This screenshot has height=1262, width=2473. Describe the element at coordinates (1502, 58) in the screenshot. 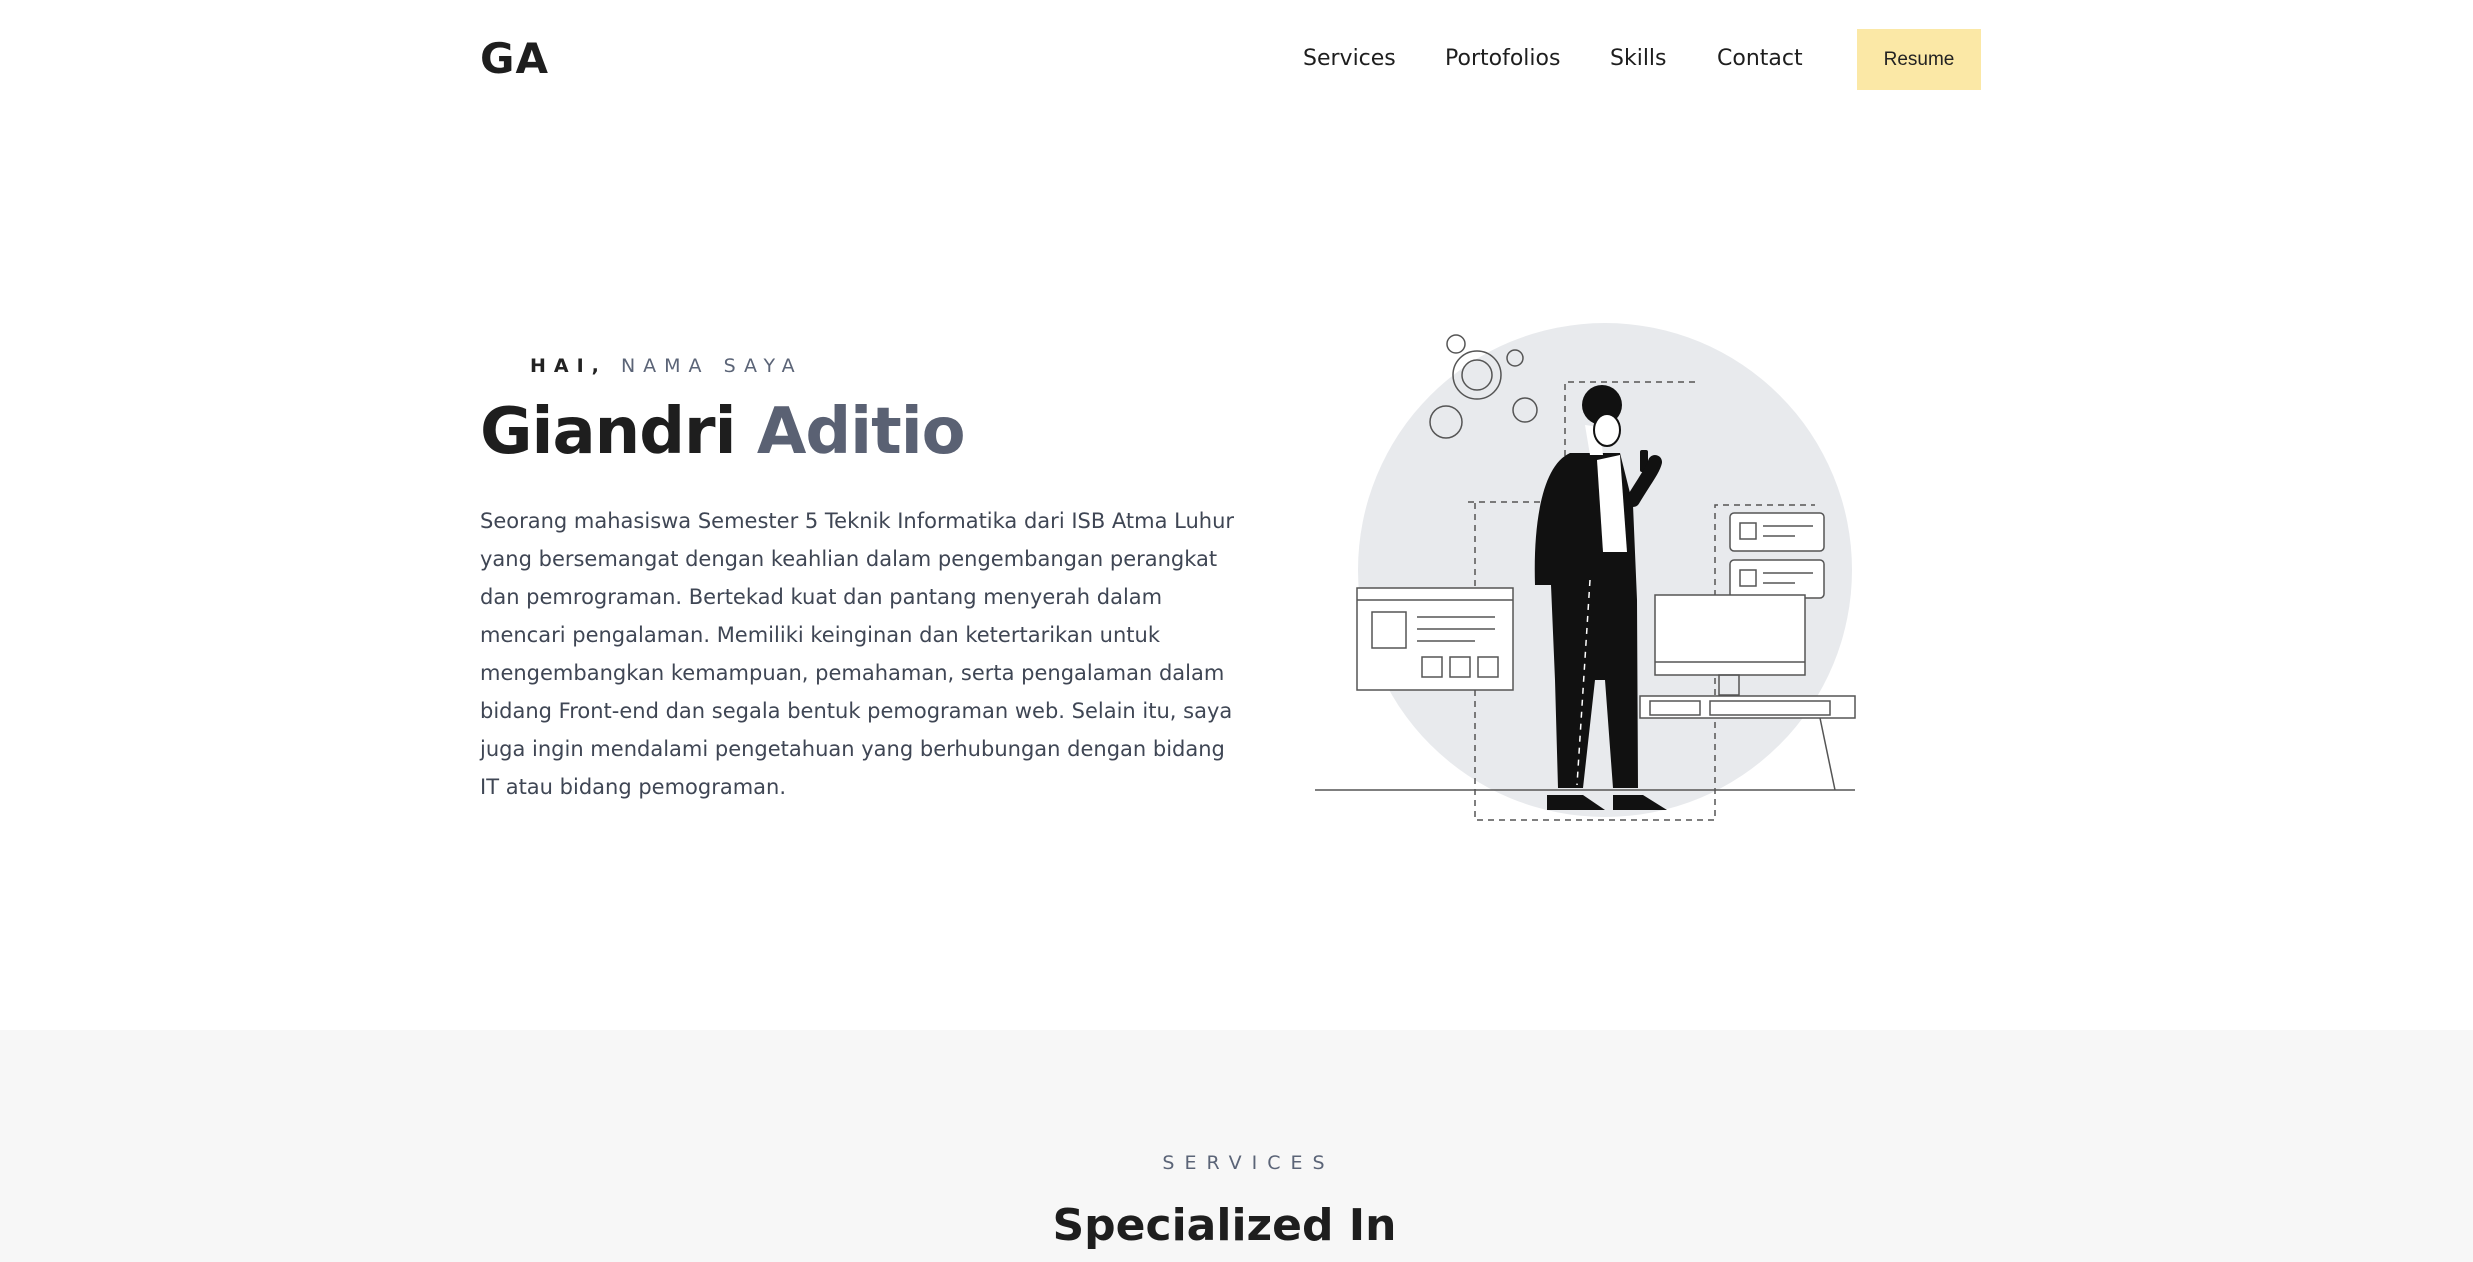

I see `nav-portofolios: Portofolios` at that location.